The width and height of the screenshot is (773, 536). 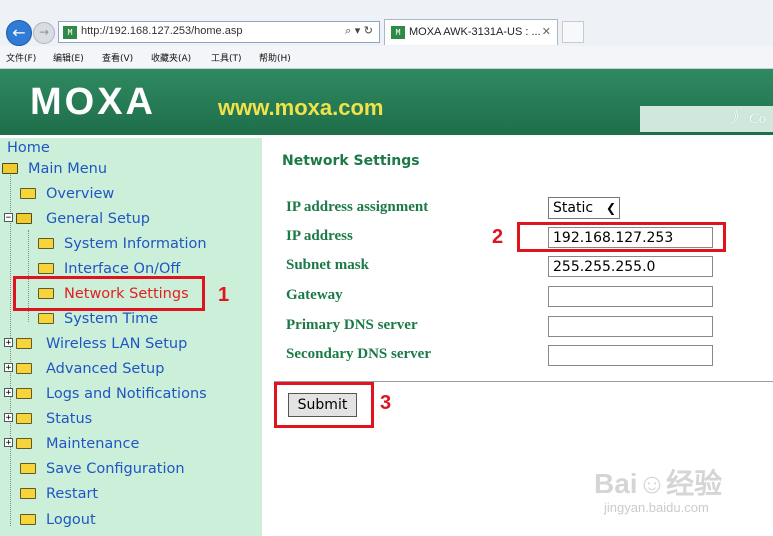 What do you see at coordinates (77, 219) in the screenshot?
I see `sidebar-item-general-setup: − General Setup` at bounding box center [77, 219].